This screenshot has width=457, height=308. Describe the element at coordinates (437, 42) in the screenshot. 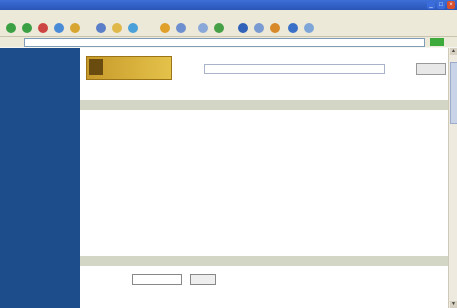

I see `go-button` at that location.